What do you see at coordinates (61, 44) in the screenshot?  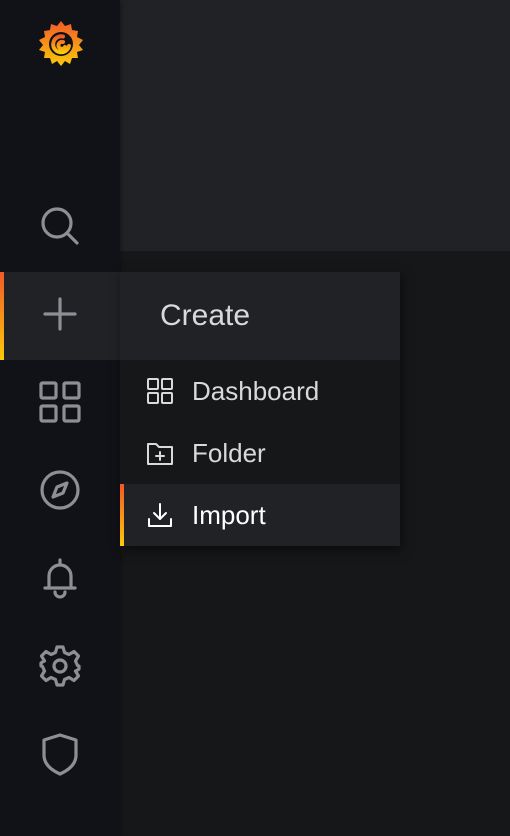 I see `grafana-logo-icon` at bounding box center [61, 44].